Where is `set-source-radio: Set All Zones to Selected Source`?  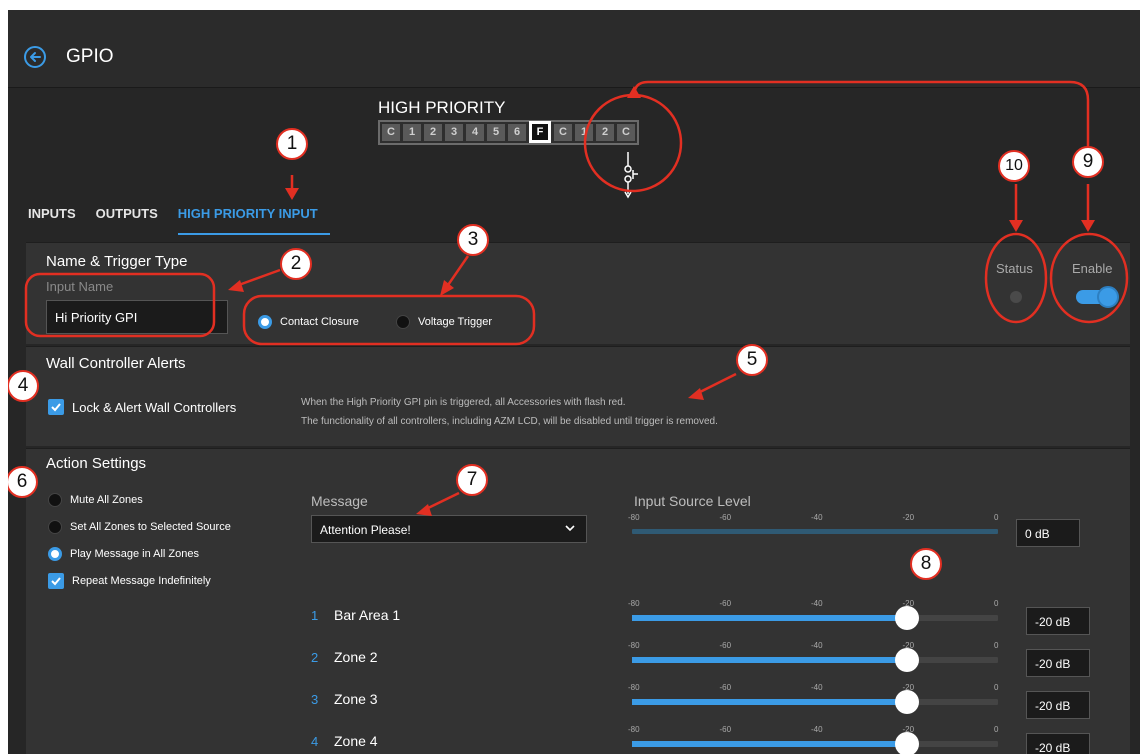 set-source-radio: Set All Zones to Selected Source is located at coordinates (139, 527).